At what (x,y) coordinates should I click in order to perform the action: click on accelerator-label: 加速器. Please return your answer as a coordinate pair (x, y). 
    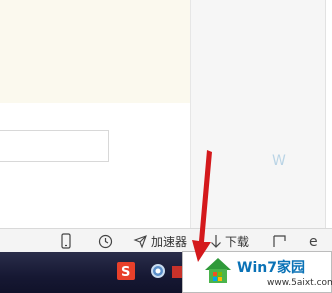
    Looking at the image, I should click on (169, 241).